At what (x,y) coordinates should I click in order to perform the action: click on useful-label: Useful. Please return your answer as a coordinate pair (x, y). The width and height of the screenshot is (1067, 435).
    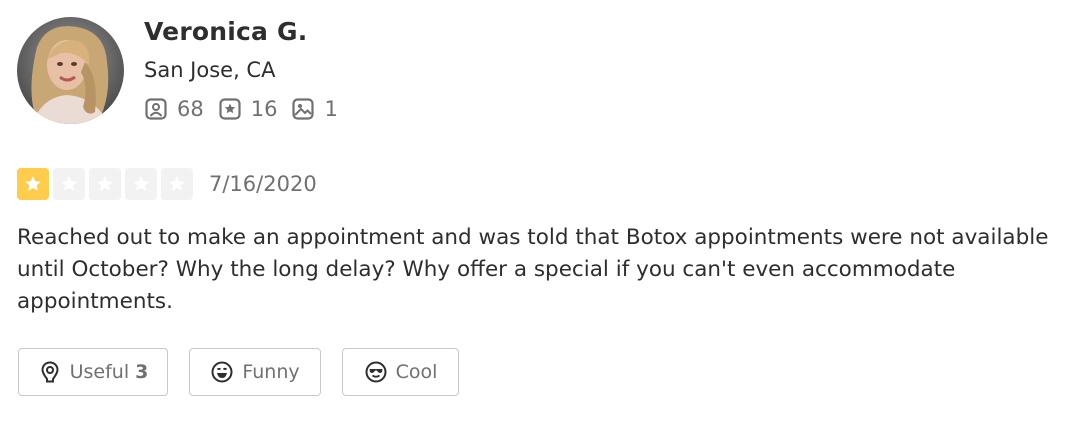
    Looking at the image, I should click on (99, 372).